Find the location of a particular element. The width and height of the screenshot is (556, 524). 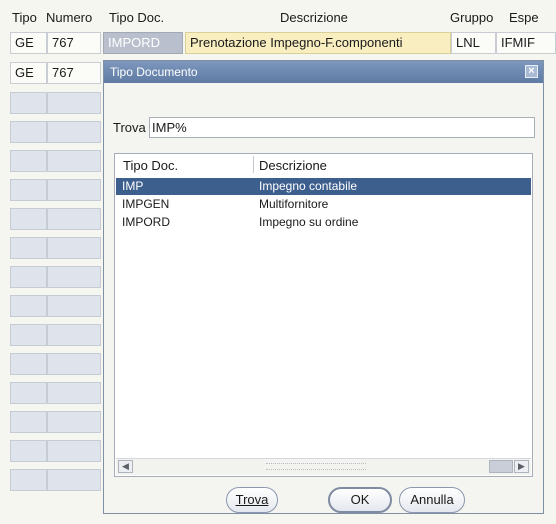

field-tipo-doc: IMPORD is located at coordinates (143, 43).